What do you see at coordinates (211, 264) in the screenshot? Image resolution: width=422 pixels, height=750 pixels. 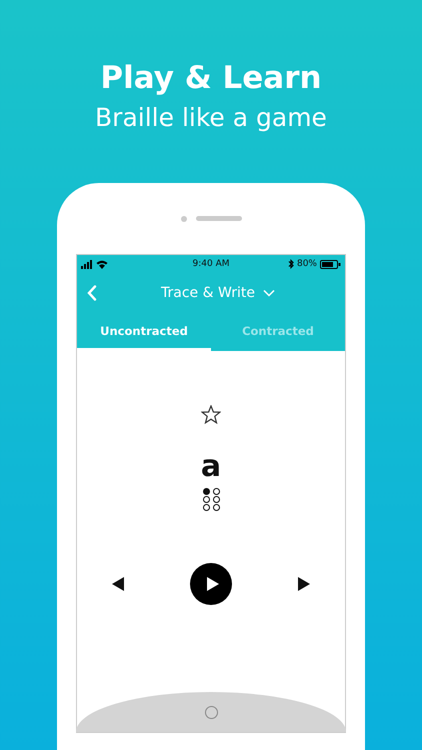 I see `status-time: 9:40 AM` at bounding box center [211, 264].